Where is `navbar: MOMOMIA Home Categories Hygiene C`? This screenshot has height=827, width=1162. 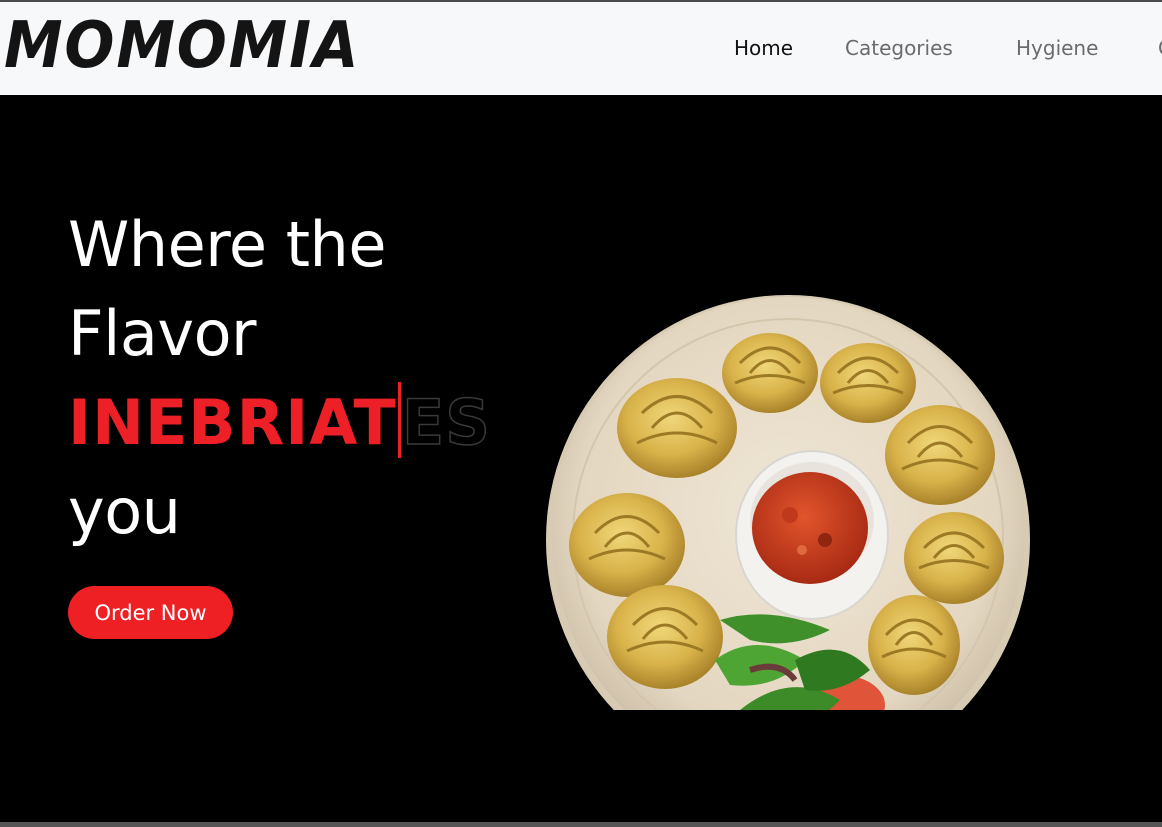 navbar: MOMOMIA Home Categories Hygiene C is located at coordinates (581, 48).